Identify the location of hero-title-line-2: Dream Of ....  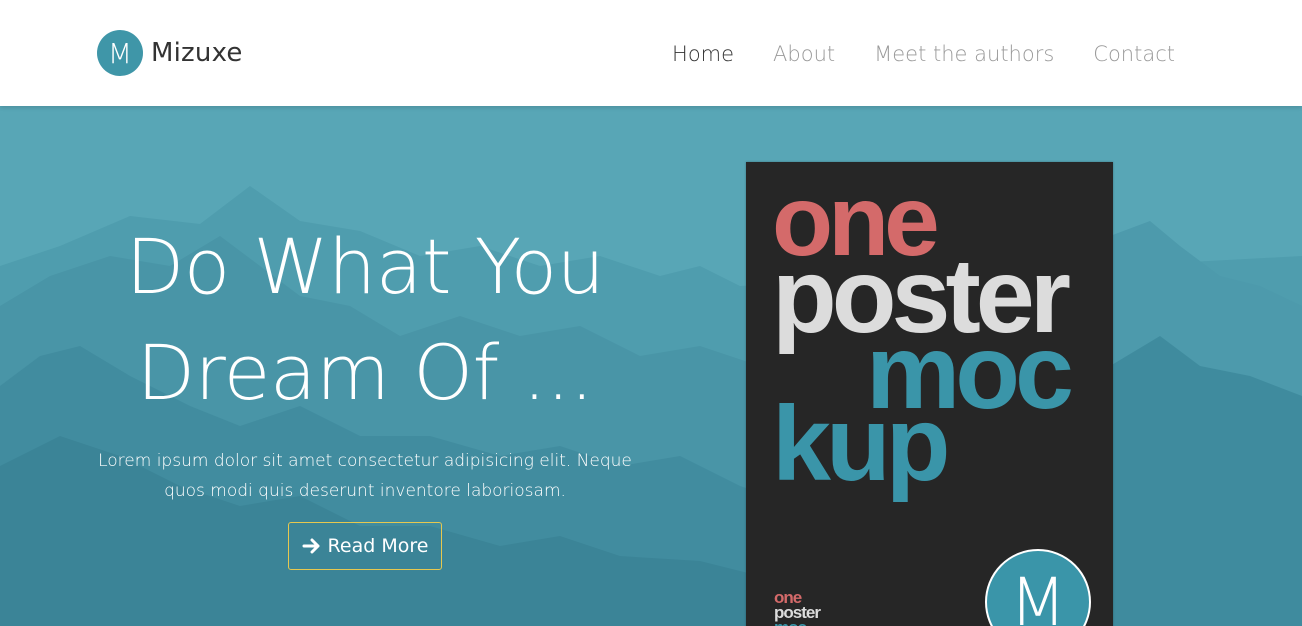
(365, 372).